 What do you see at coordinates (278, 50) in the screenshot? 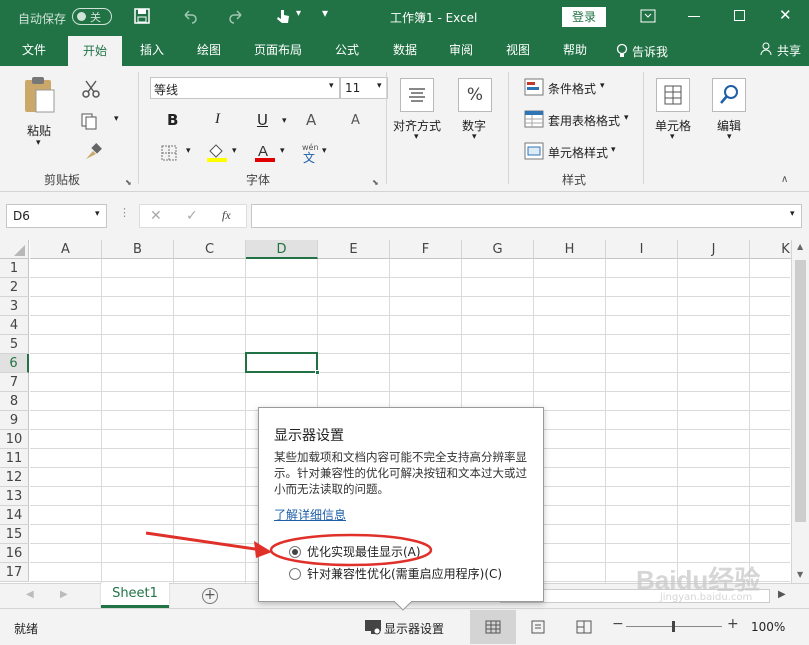
I see `tab-page-layout: 页面布局` at bounding box center [278, 50].